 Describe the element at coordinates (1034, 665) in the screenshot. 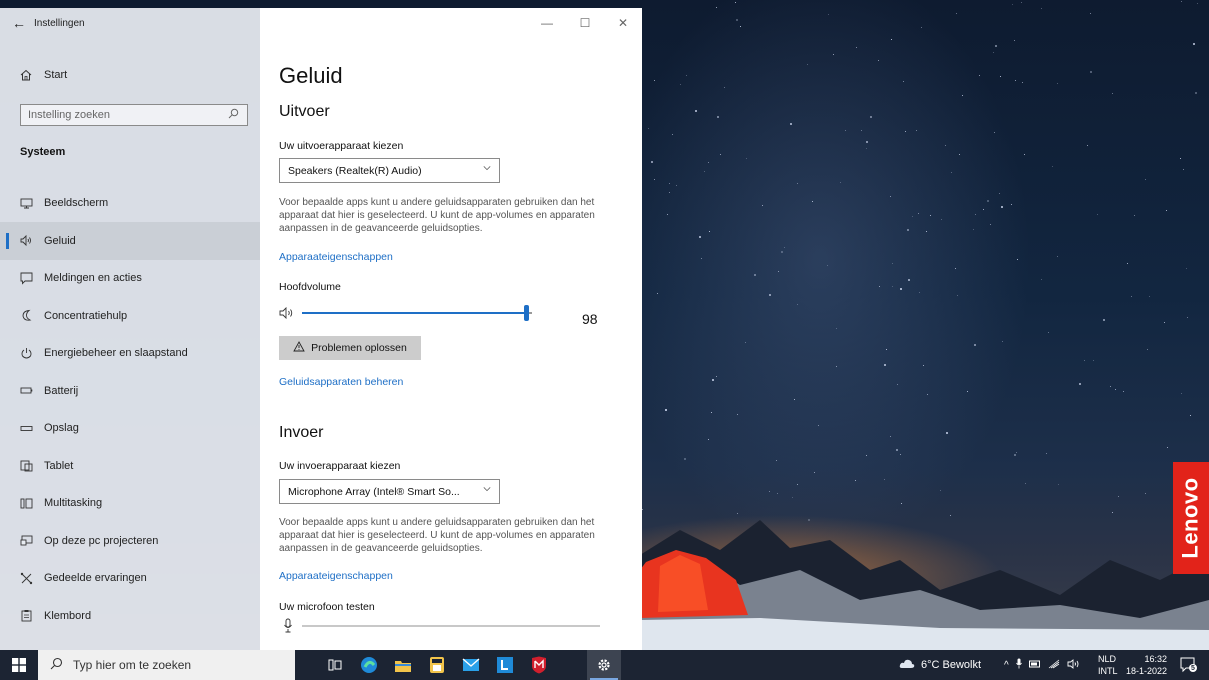

I see `battery-icon` at that location.